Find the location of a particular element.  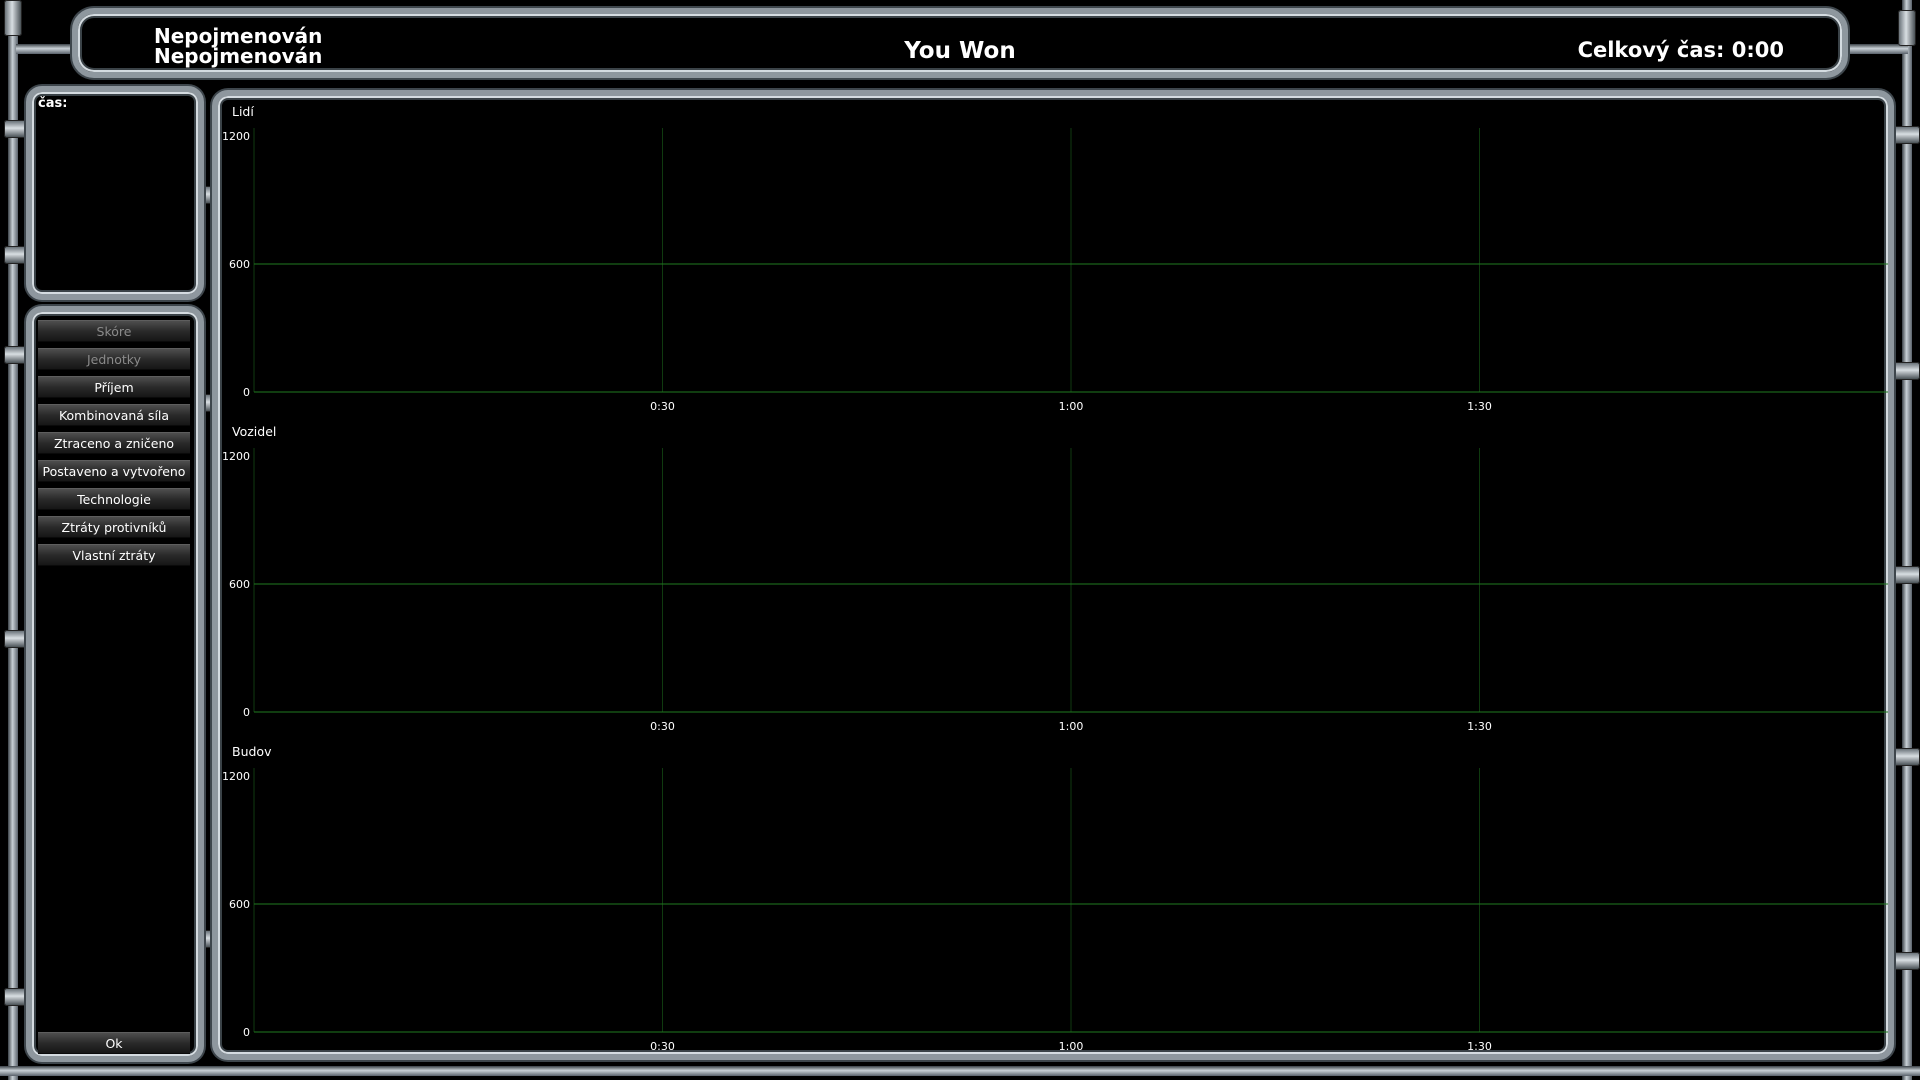

menu-button-technology: Technologie is located at coordinates (114, 499).